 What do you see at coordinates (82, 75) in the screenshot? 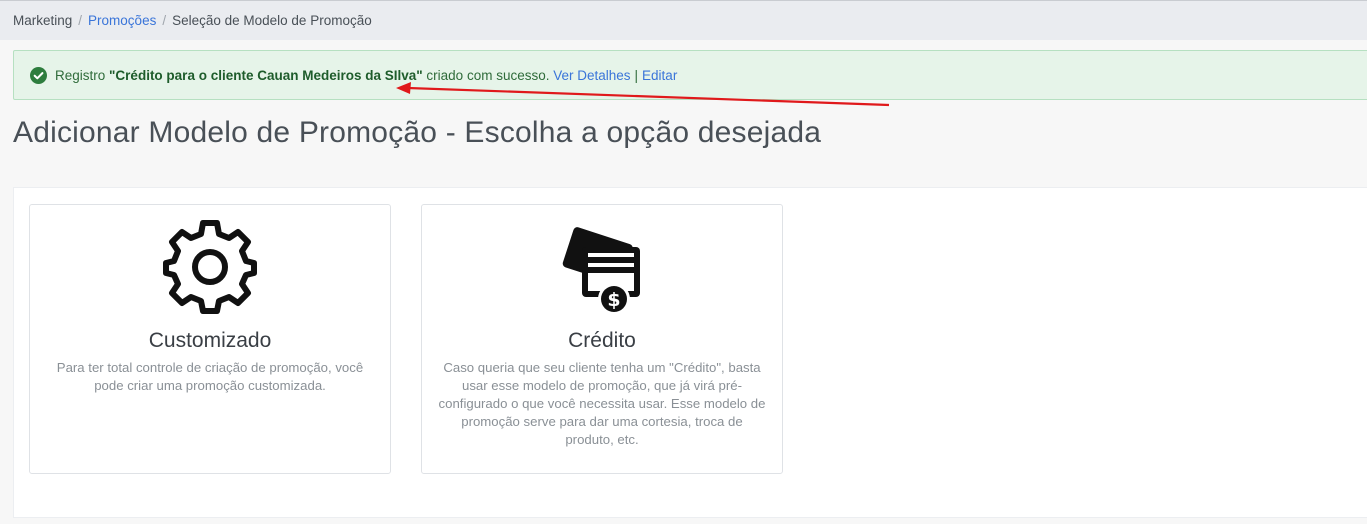
I see `alert-prefix: Registro` at bounding box center [82, 75].